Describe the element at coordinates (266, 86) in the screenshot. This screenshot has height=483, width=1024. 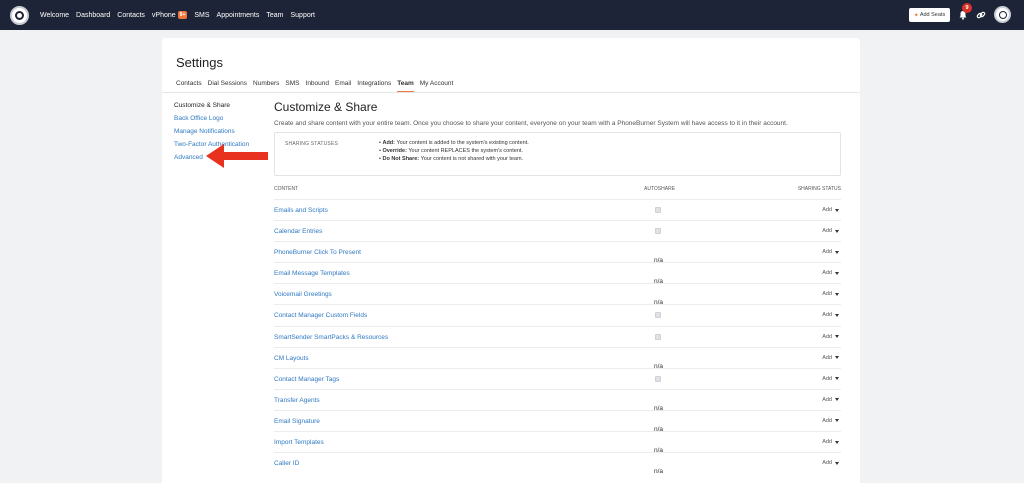
I see `tab-numbers: Numbers` at that location.